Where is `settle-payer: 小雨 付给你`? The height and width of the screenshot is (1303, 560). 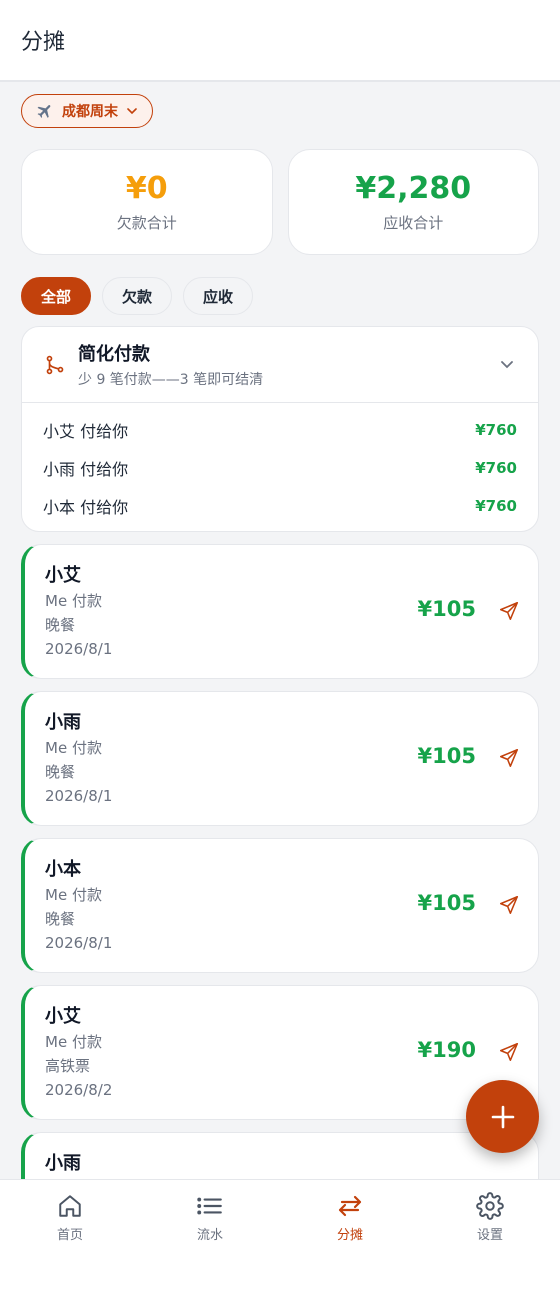 settle-payer: 小雨 付给你 is located at coordinates (86, 469).